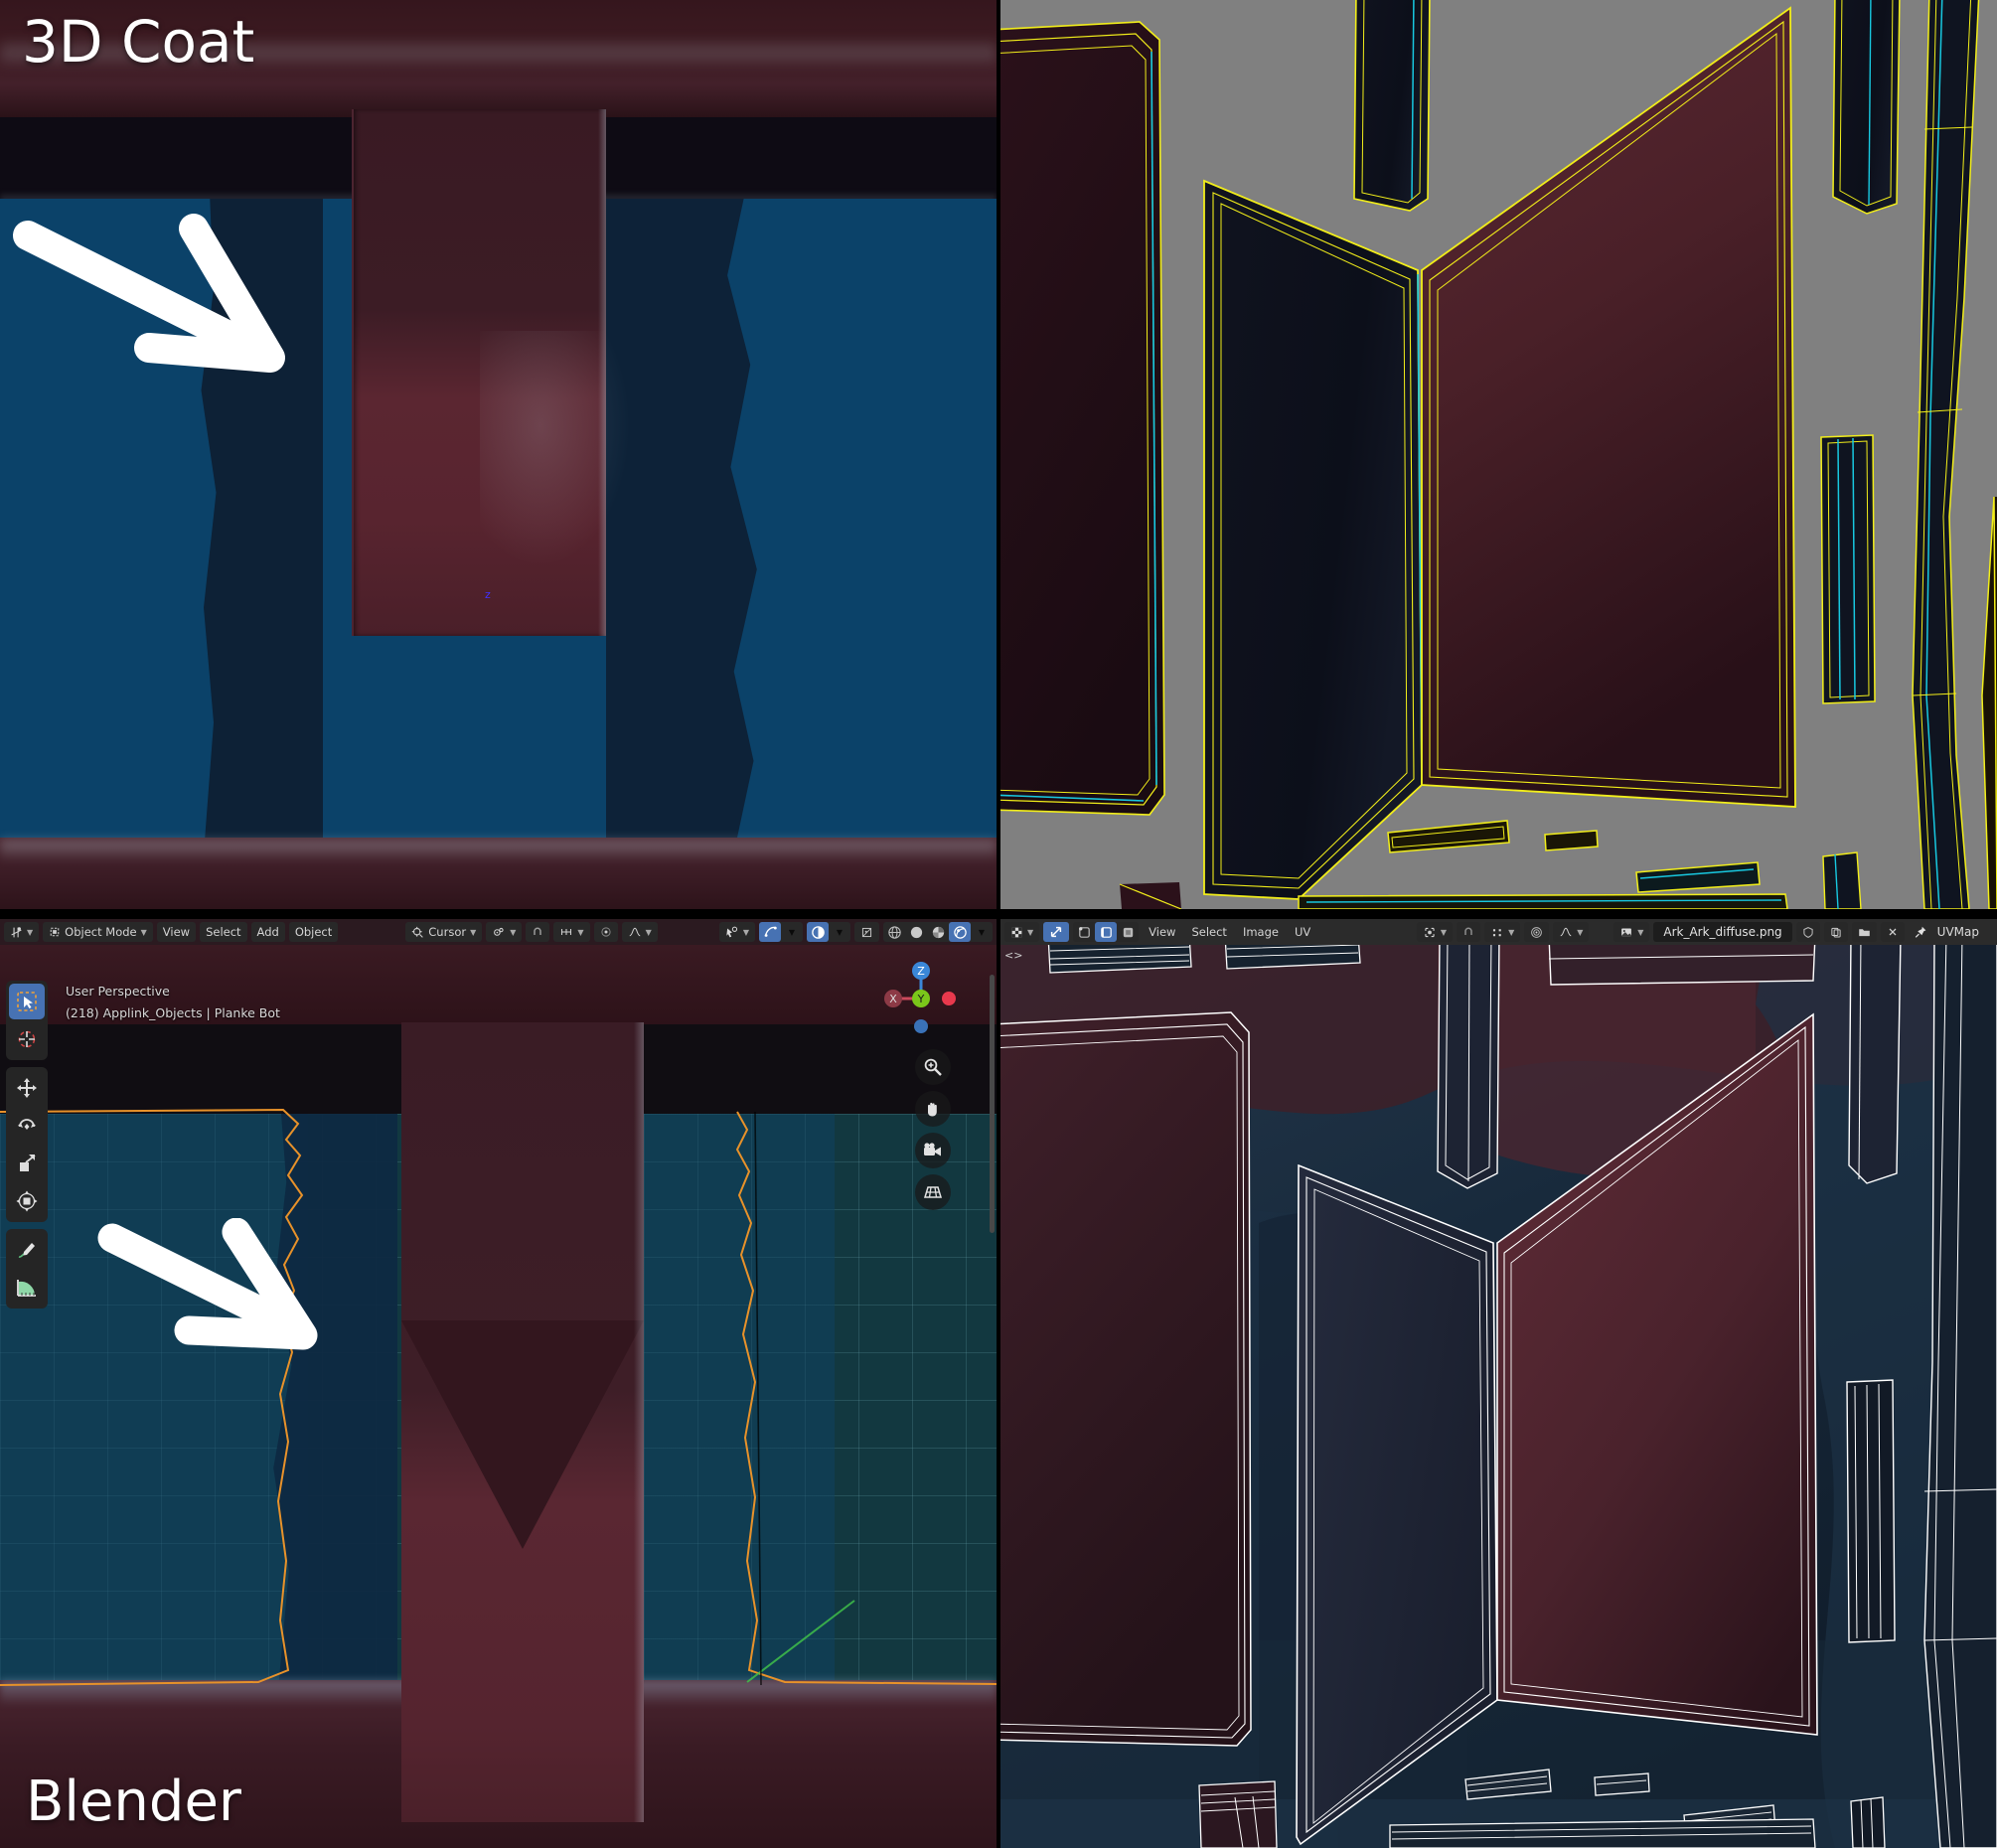 Image resolution: width=1997 pixels, height=1848 pixels. Describe the element at coordinates (1835, 932) in the screenshot. I see `duplicate-image-icon` at that location.